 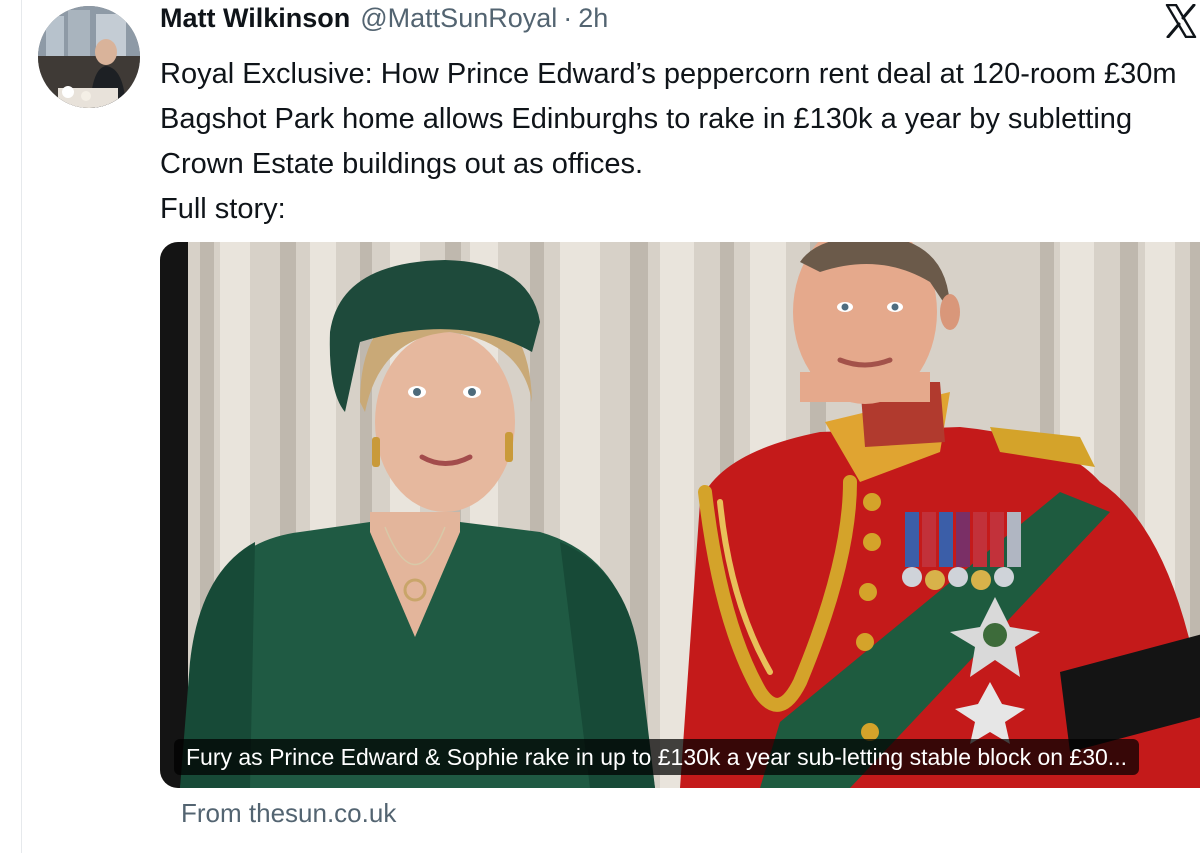 What do you see at coordinates (458, 18) in the screenshot?
I see `author-handle: @MattSunRoyal` at bounding box center [458, 18].